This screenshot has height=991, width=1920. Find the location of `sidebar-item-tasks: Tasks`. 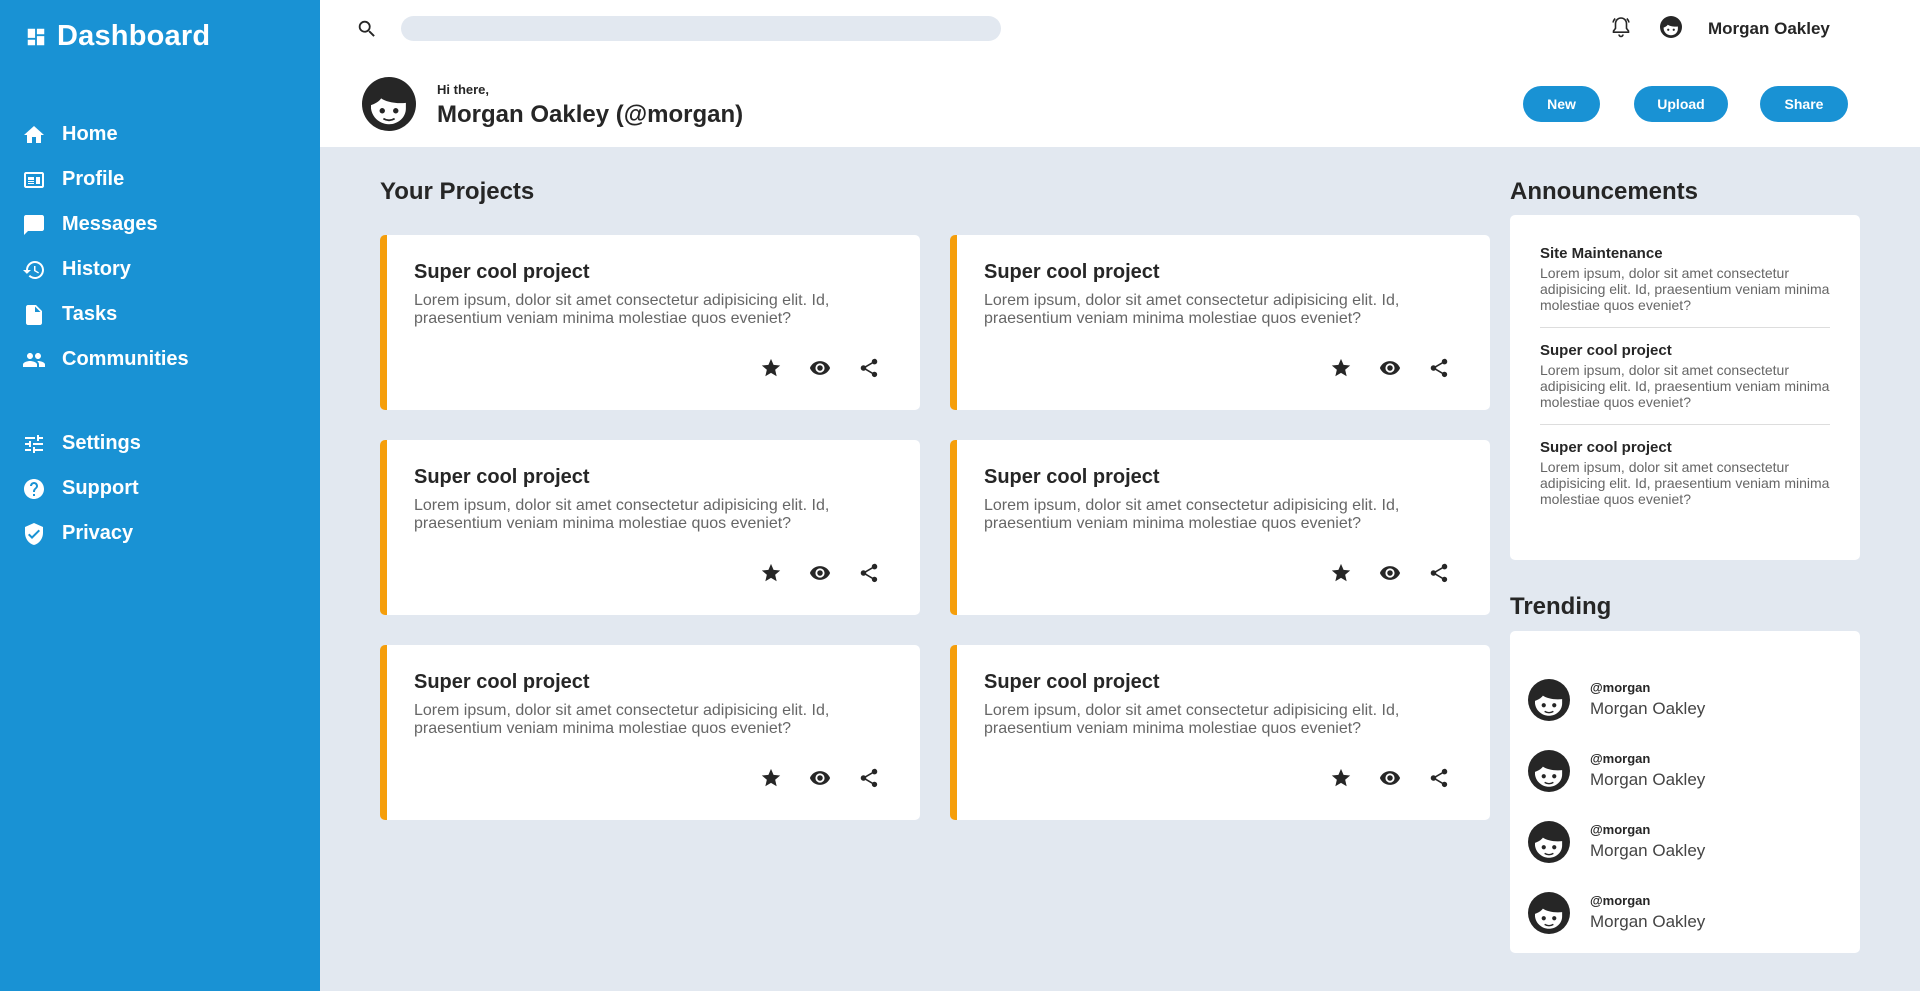

sidebar-item-tasks: Tasks is located at coordinates (162, 314).